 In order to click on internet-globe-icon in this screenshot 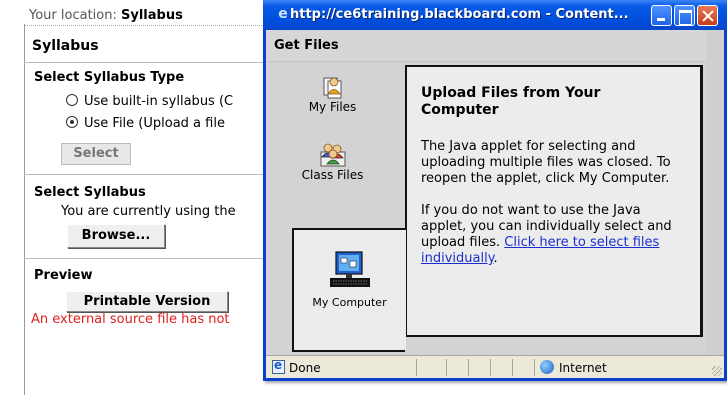, I will do `click(547, 367)`.